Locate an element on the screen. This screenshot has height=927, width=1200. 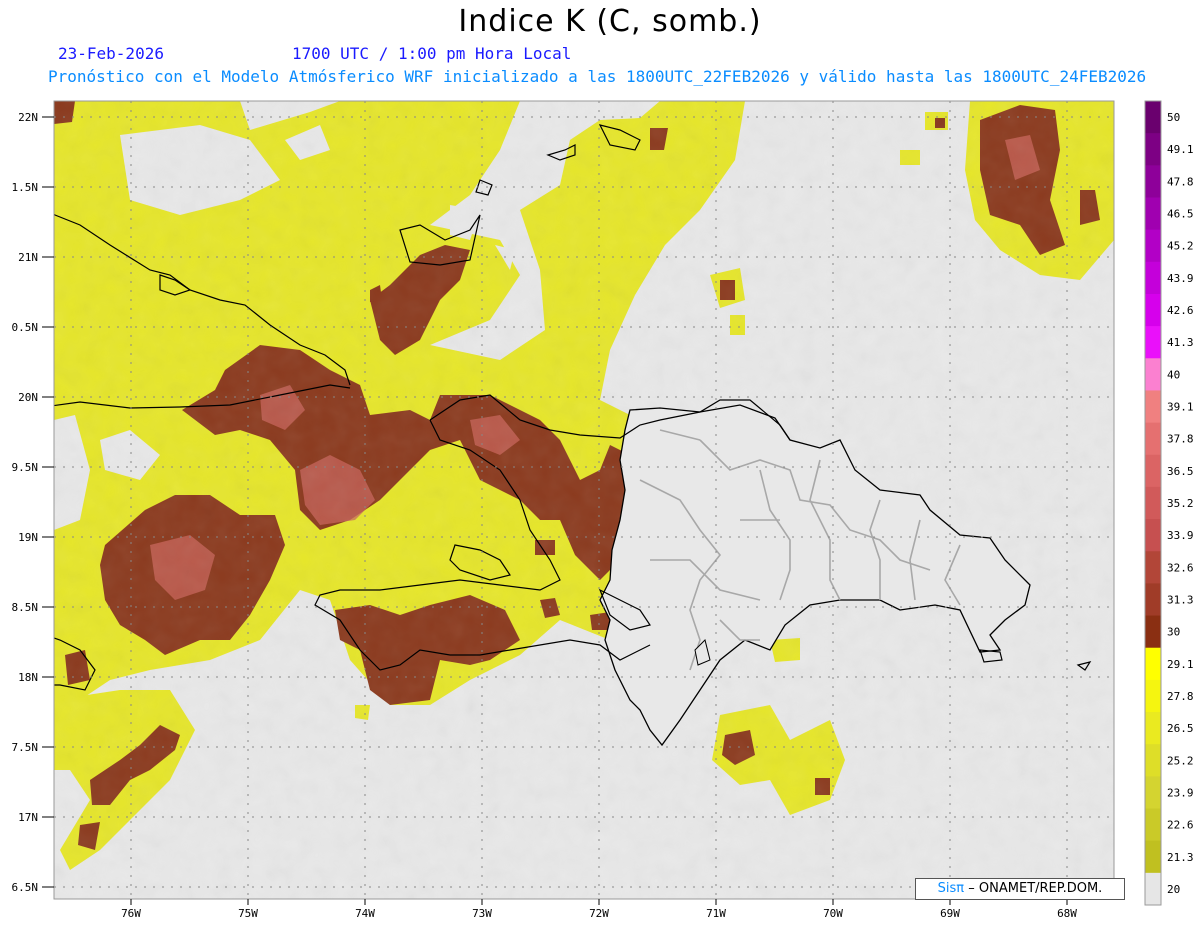
colorbar-label: 32.6 is located at coordinates (1180, 567).